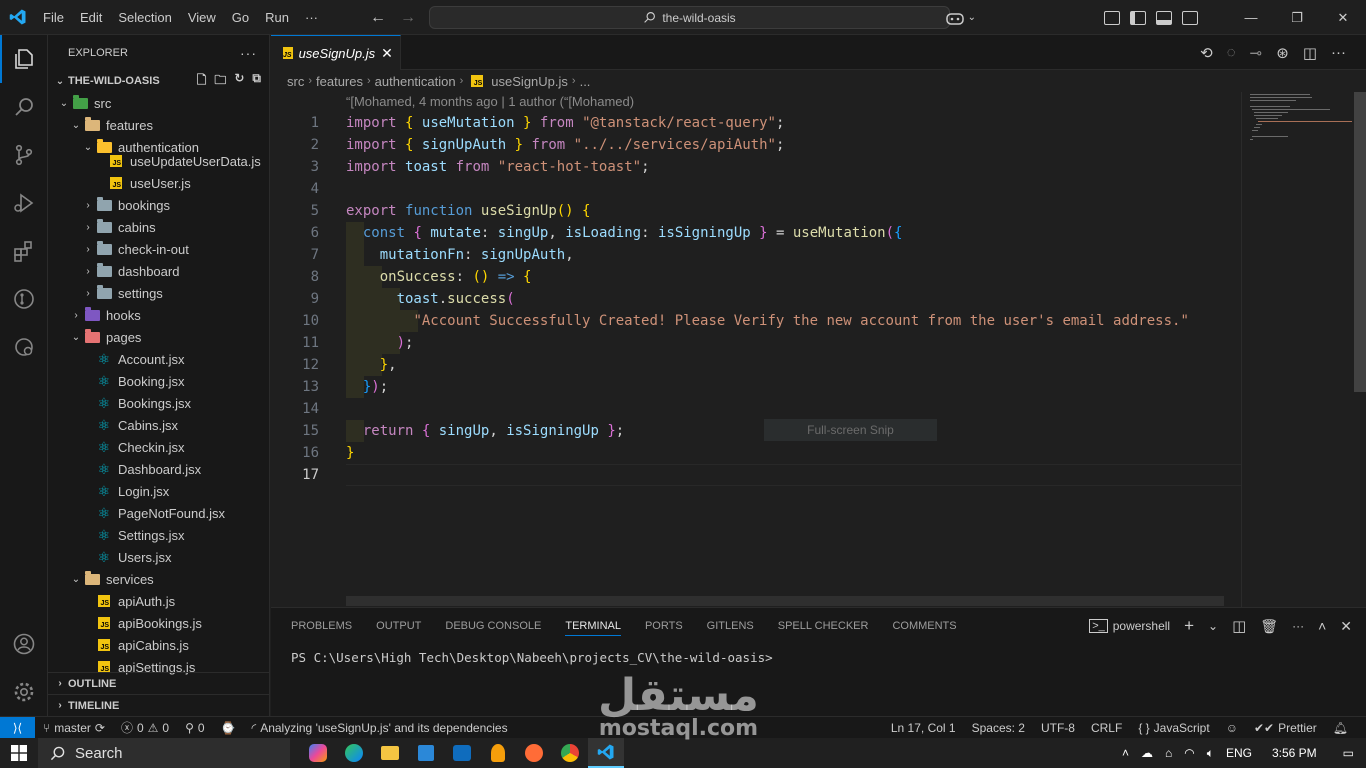 This screenshot has height=768, width=1366. Describe the element at coordinates (158, 705) in the screenshot. I see `timeline-section-header: › TIMELINE` at that location.